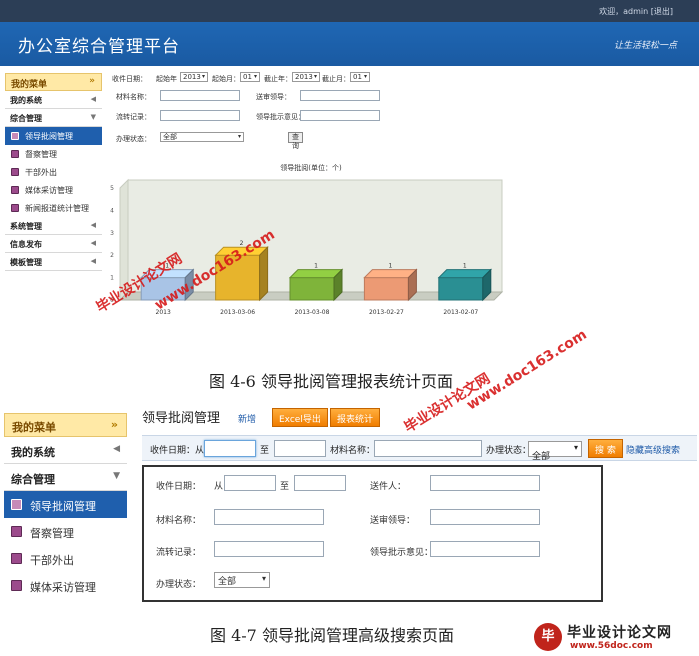 The width and height of the screenshot is (699, 656). Describe the element at coordinates (320, 483) in the screenshot. I see `adv-date-to-input` at that location.